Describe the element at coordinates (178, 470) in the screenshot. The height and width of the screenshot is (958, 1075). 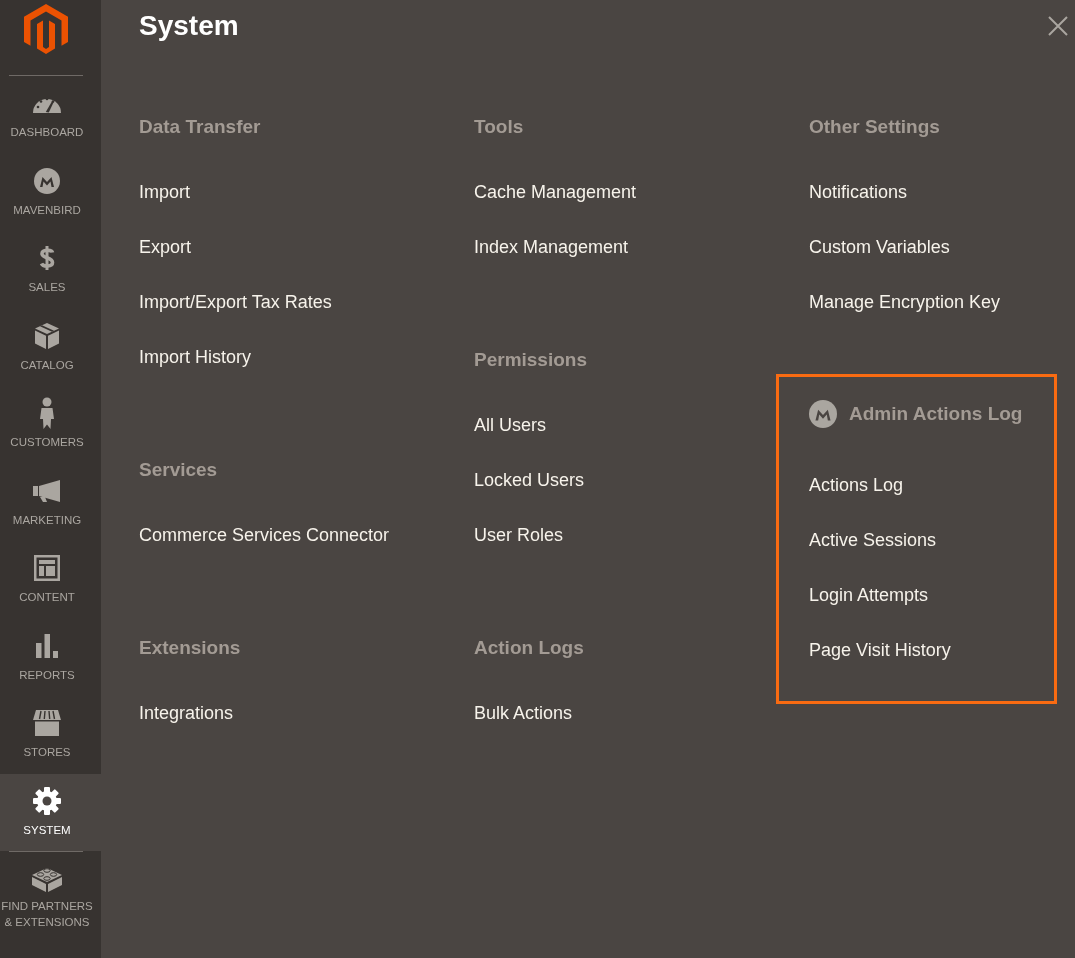
I see `section-heading: Services` at that location.